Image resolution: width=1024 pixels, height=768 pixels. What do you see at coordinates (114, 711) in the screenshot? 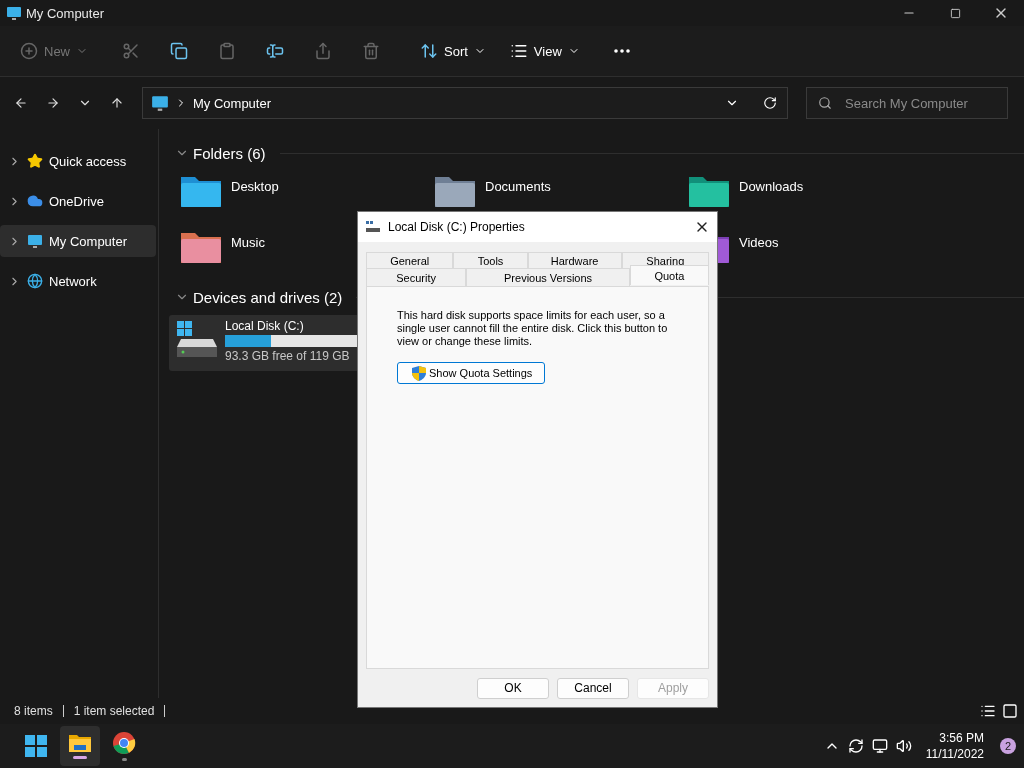
I see `status-text: 1 item selected` at bounding box center [114, 711].